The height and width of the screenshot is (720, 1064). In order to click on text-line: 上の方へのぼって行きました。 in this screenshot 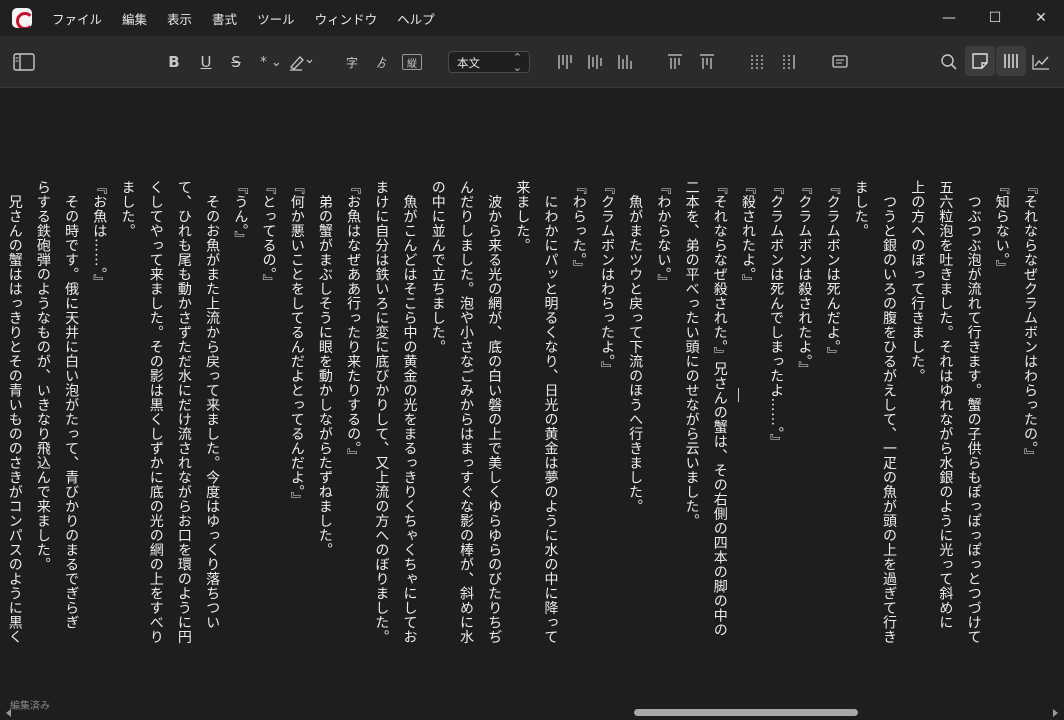, I will do `click(917, 281)`.